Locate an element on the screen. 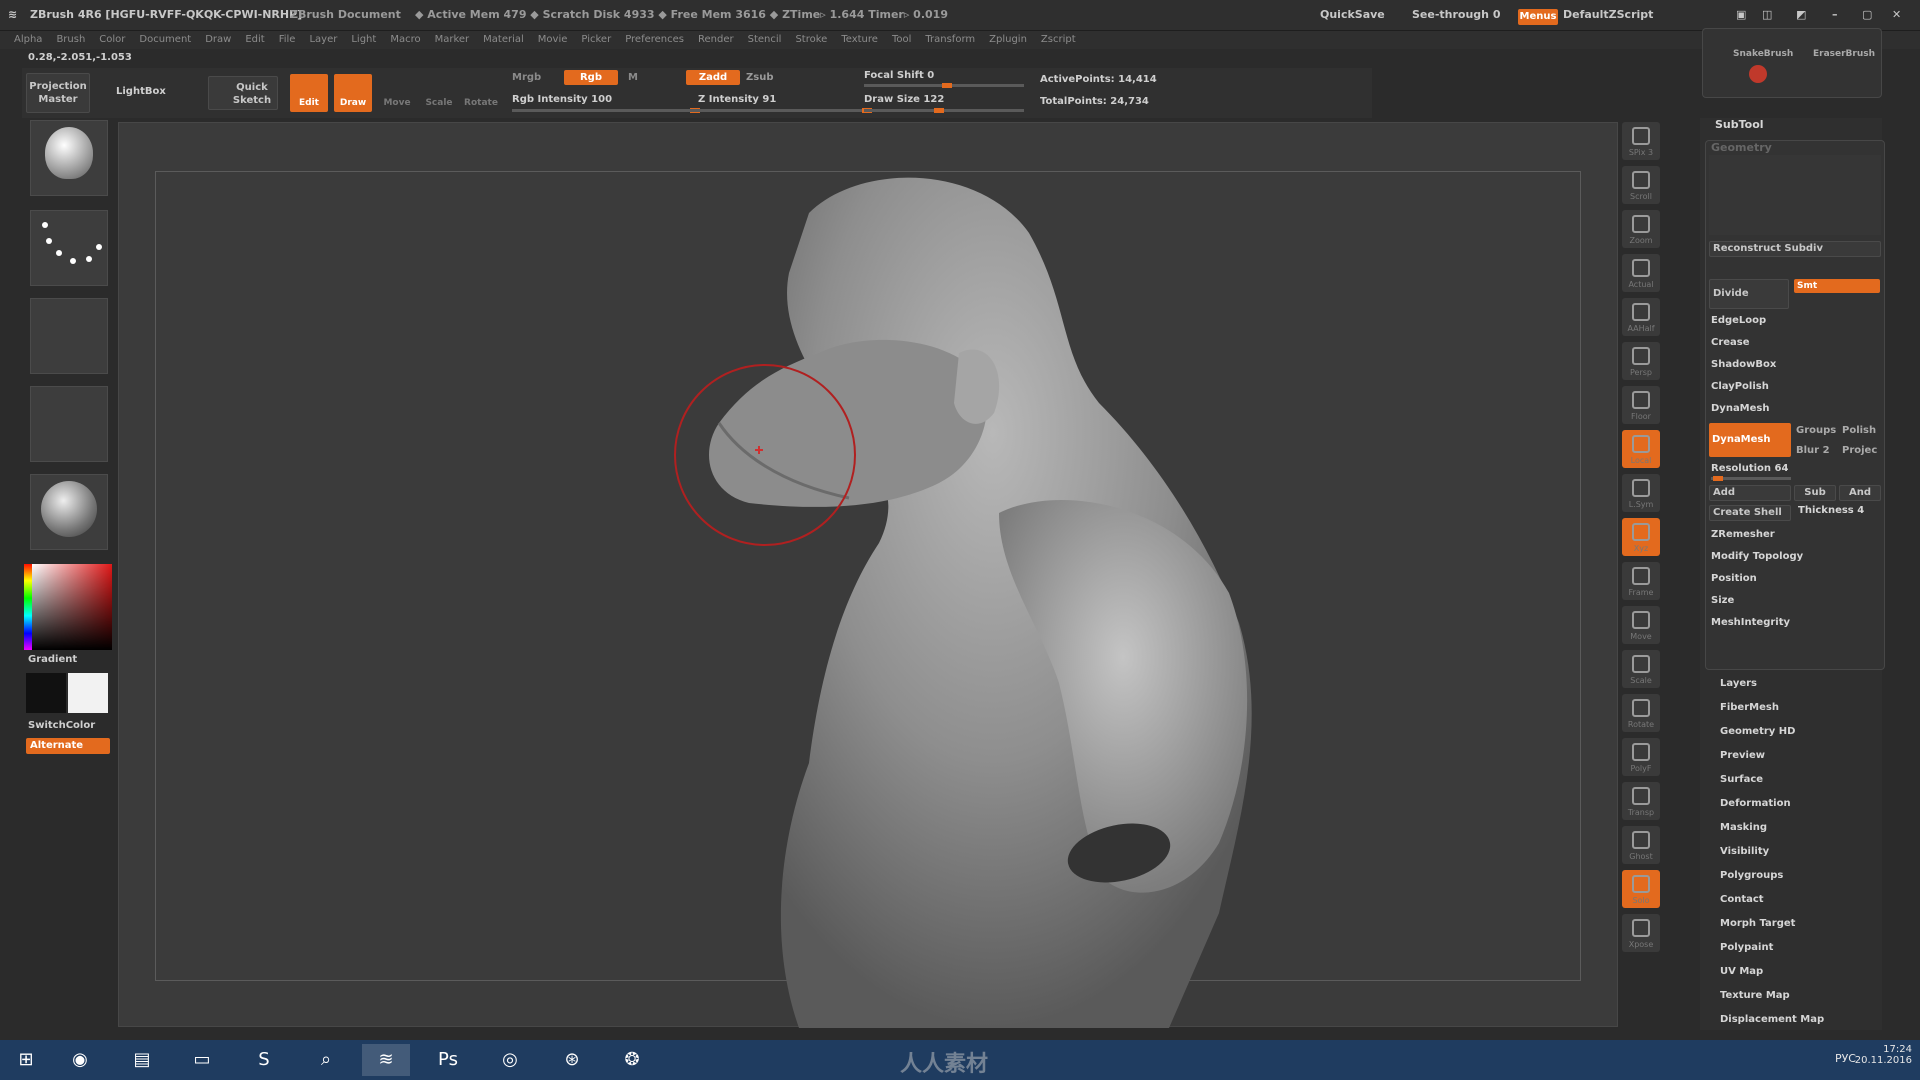 This screenshot has width=1920, height=1080. menus-button: Menus is located at coordinates (1538, 17).